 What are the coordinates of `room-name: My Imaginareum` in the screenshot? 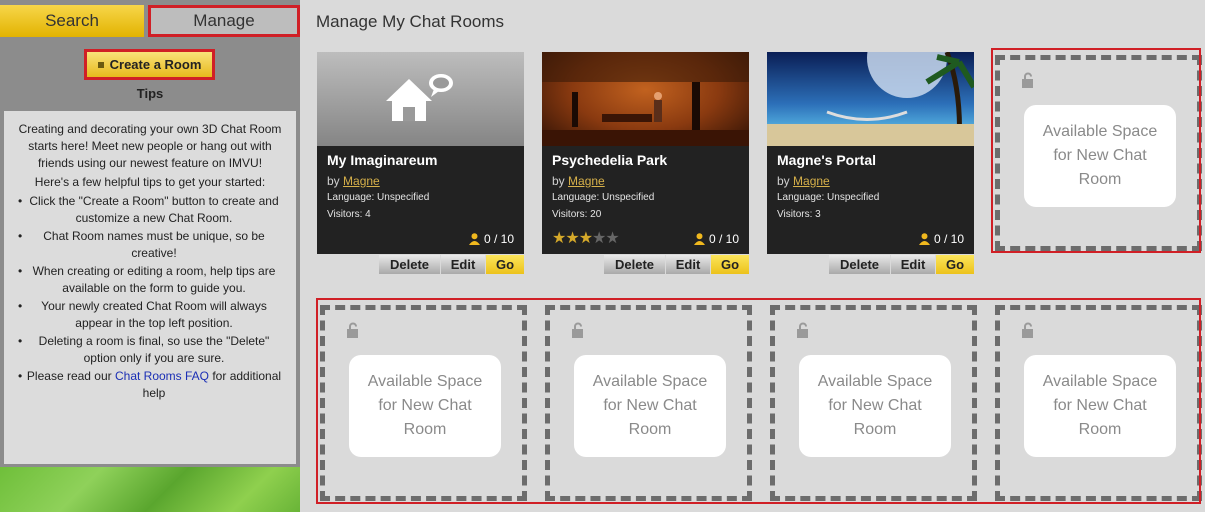 It's located at (382, 160).